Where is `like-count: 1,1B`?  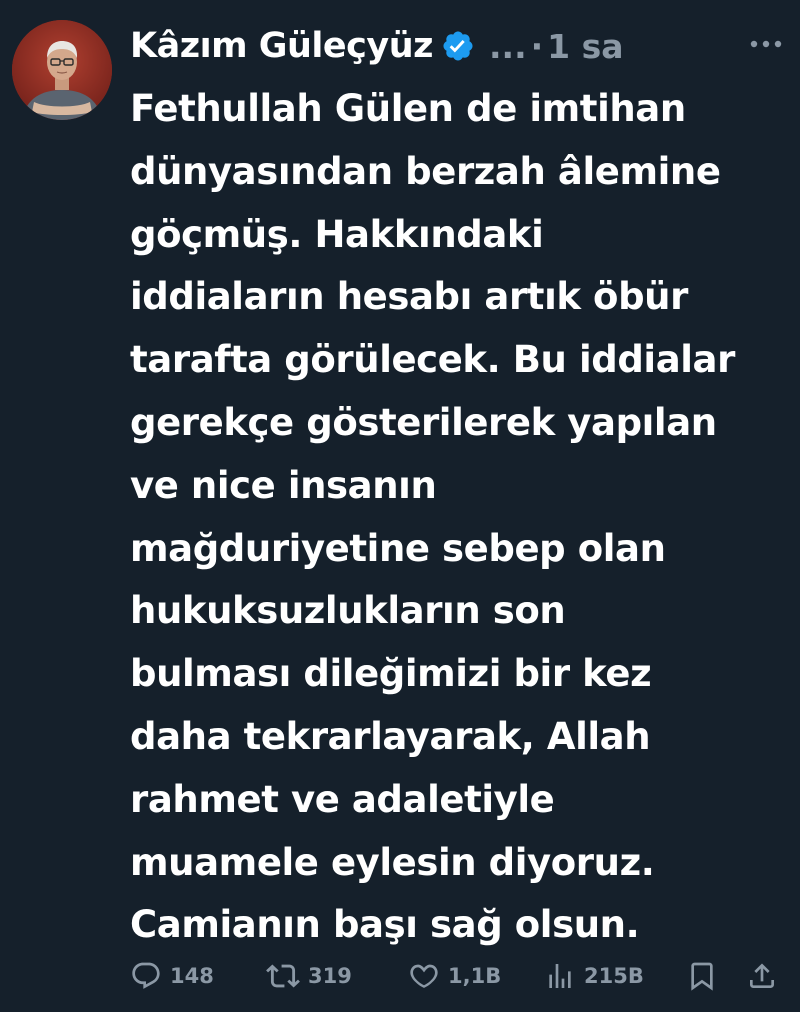
like-count: 1,1B is located at coordinates (475, 976).